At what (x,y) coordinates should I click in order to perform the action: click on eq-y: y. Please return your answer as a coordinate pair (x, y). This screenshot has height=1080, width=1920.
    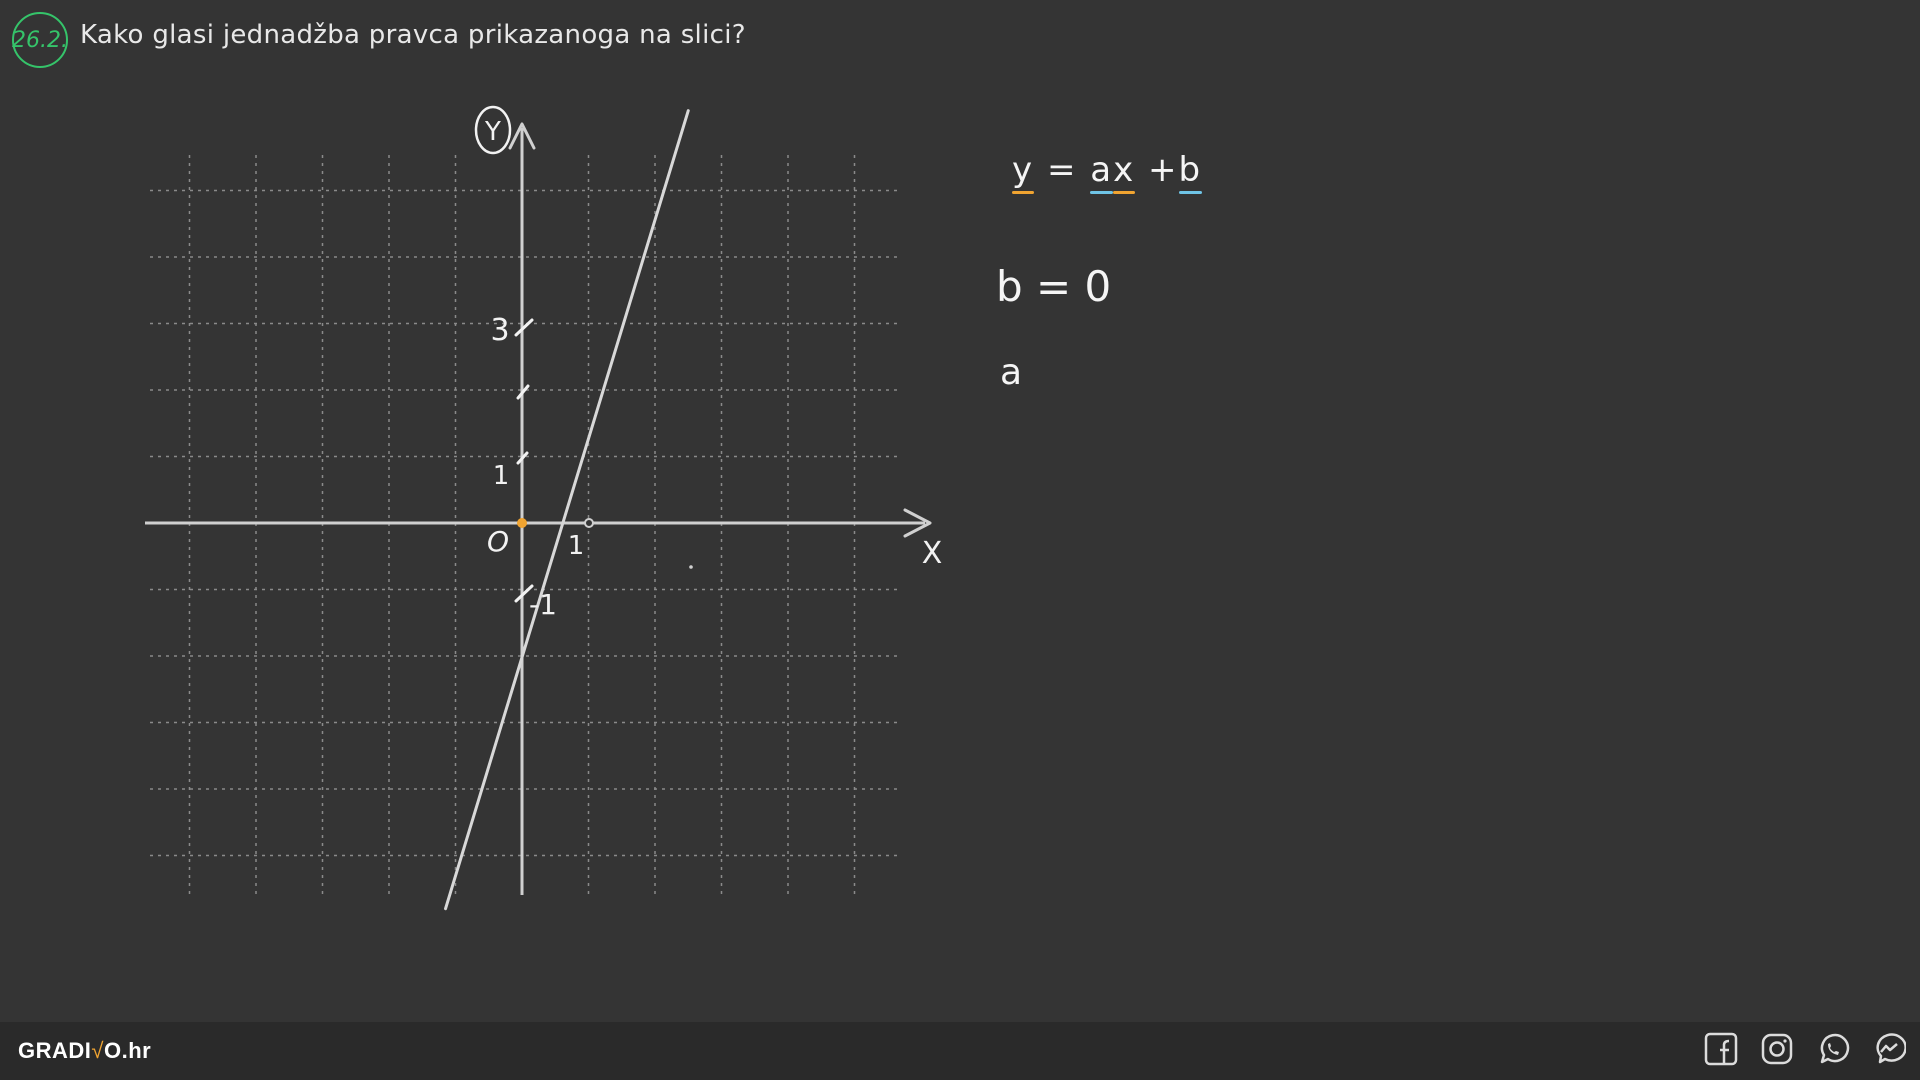
    Looking at the image, I should click on (1023, 172).